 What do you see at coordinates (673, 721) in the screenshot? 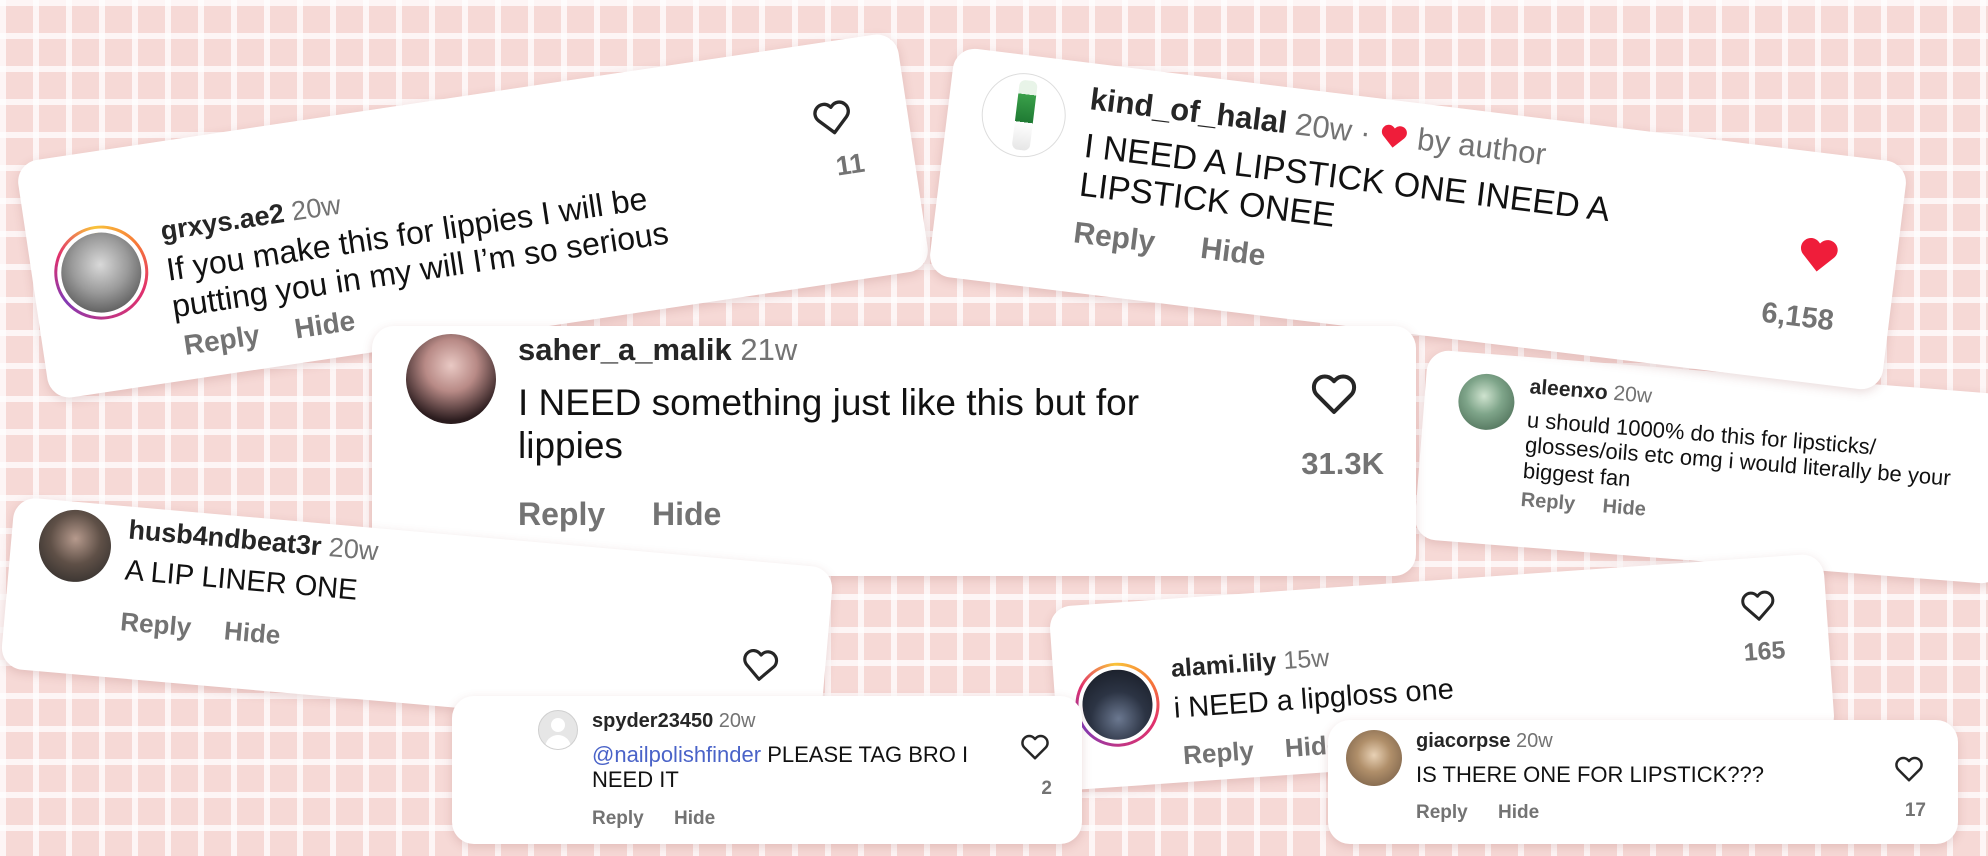
I see `comment-username: spyder23450 20w` at bounding box center [673, 721].